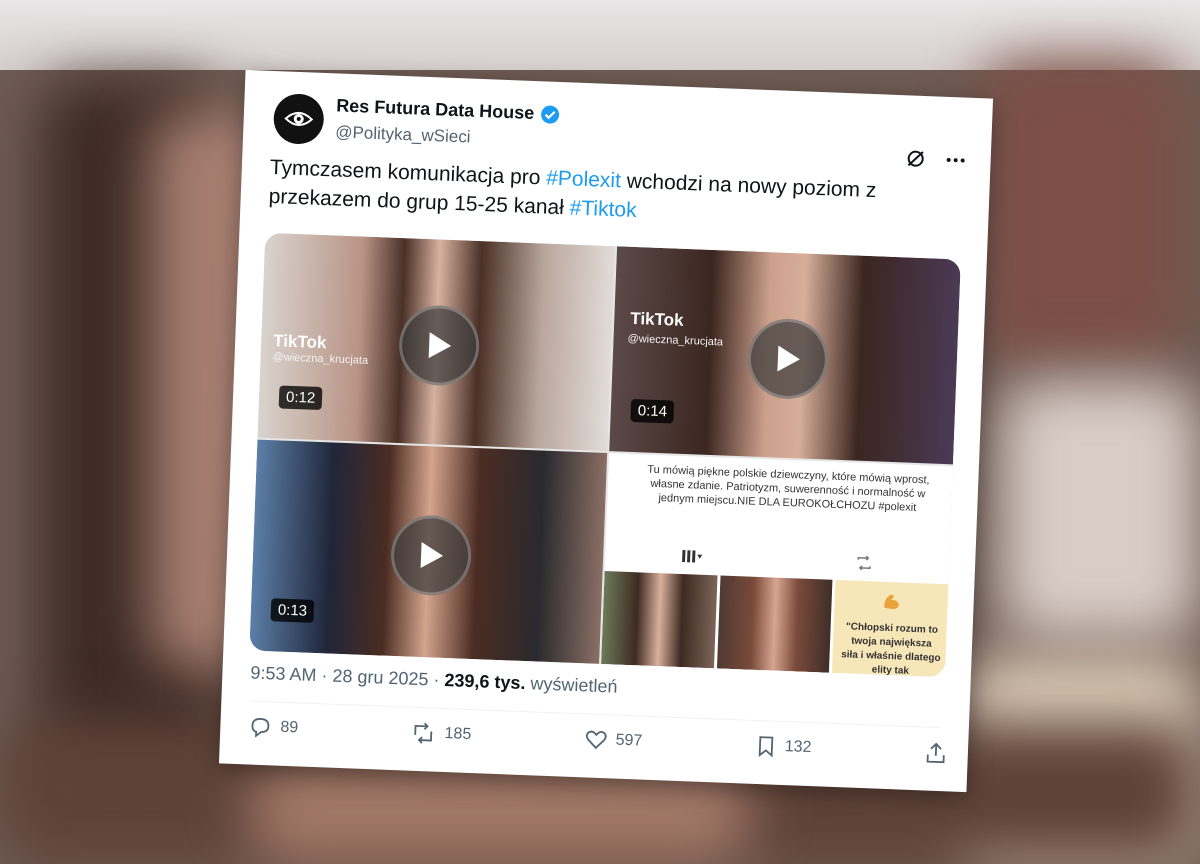  I want to click on video-thumbnail: TikTok @wieczna_krucjata 0:14, so click(785, 355).